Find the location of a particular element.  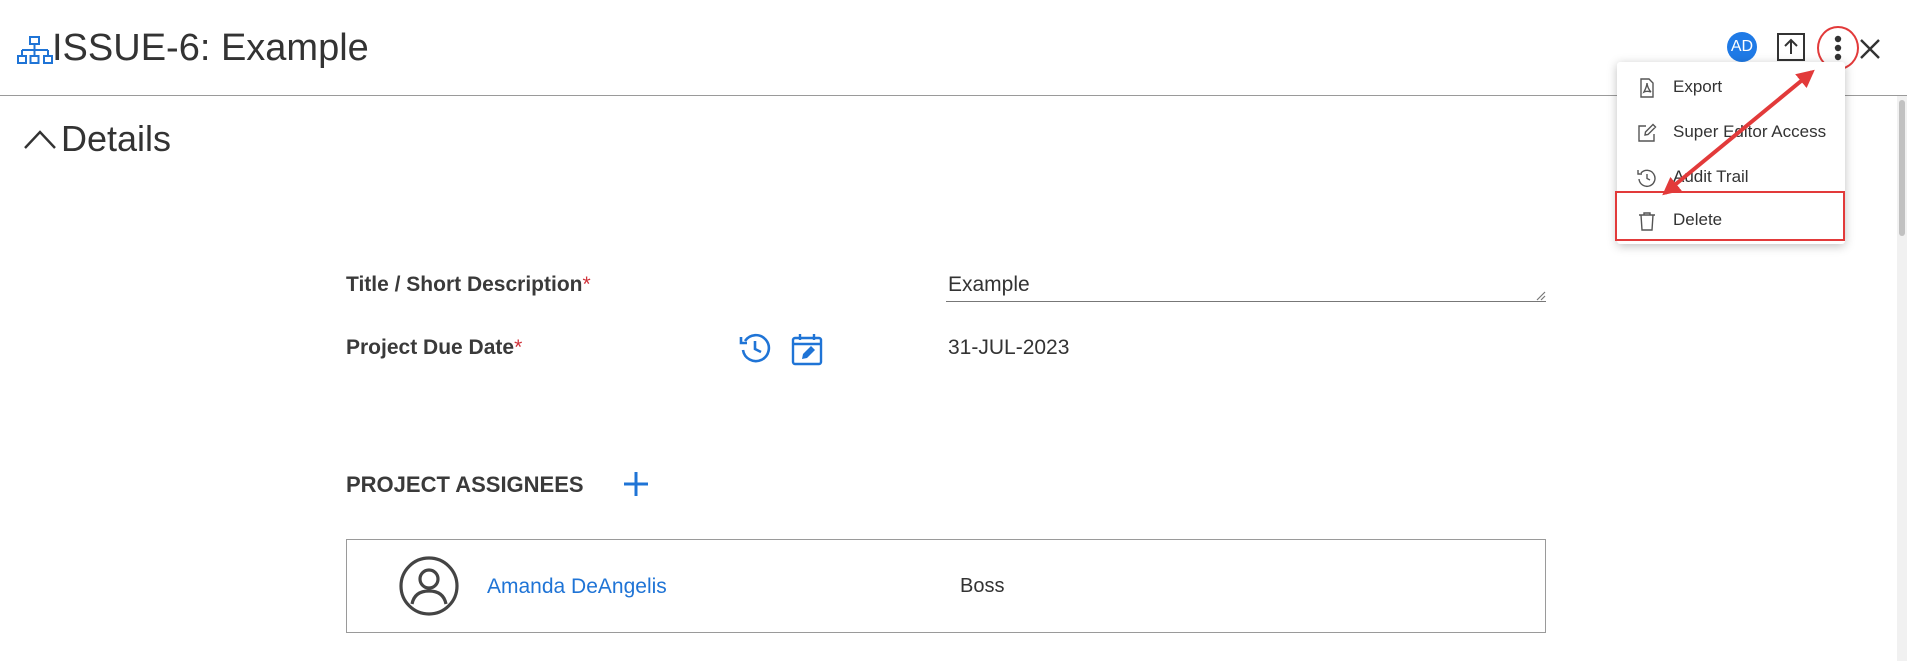

hierarchy-icon is located at coordinates (35, 51).